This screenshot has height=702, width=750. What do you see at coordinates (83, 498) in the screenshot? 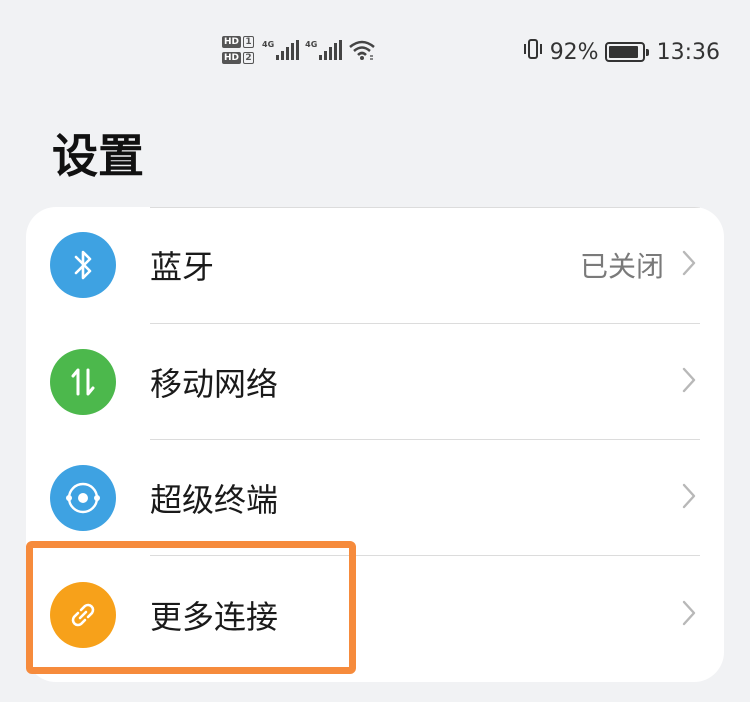
I see `super-device-icon` at bounding box center [83, 498].